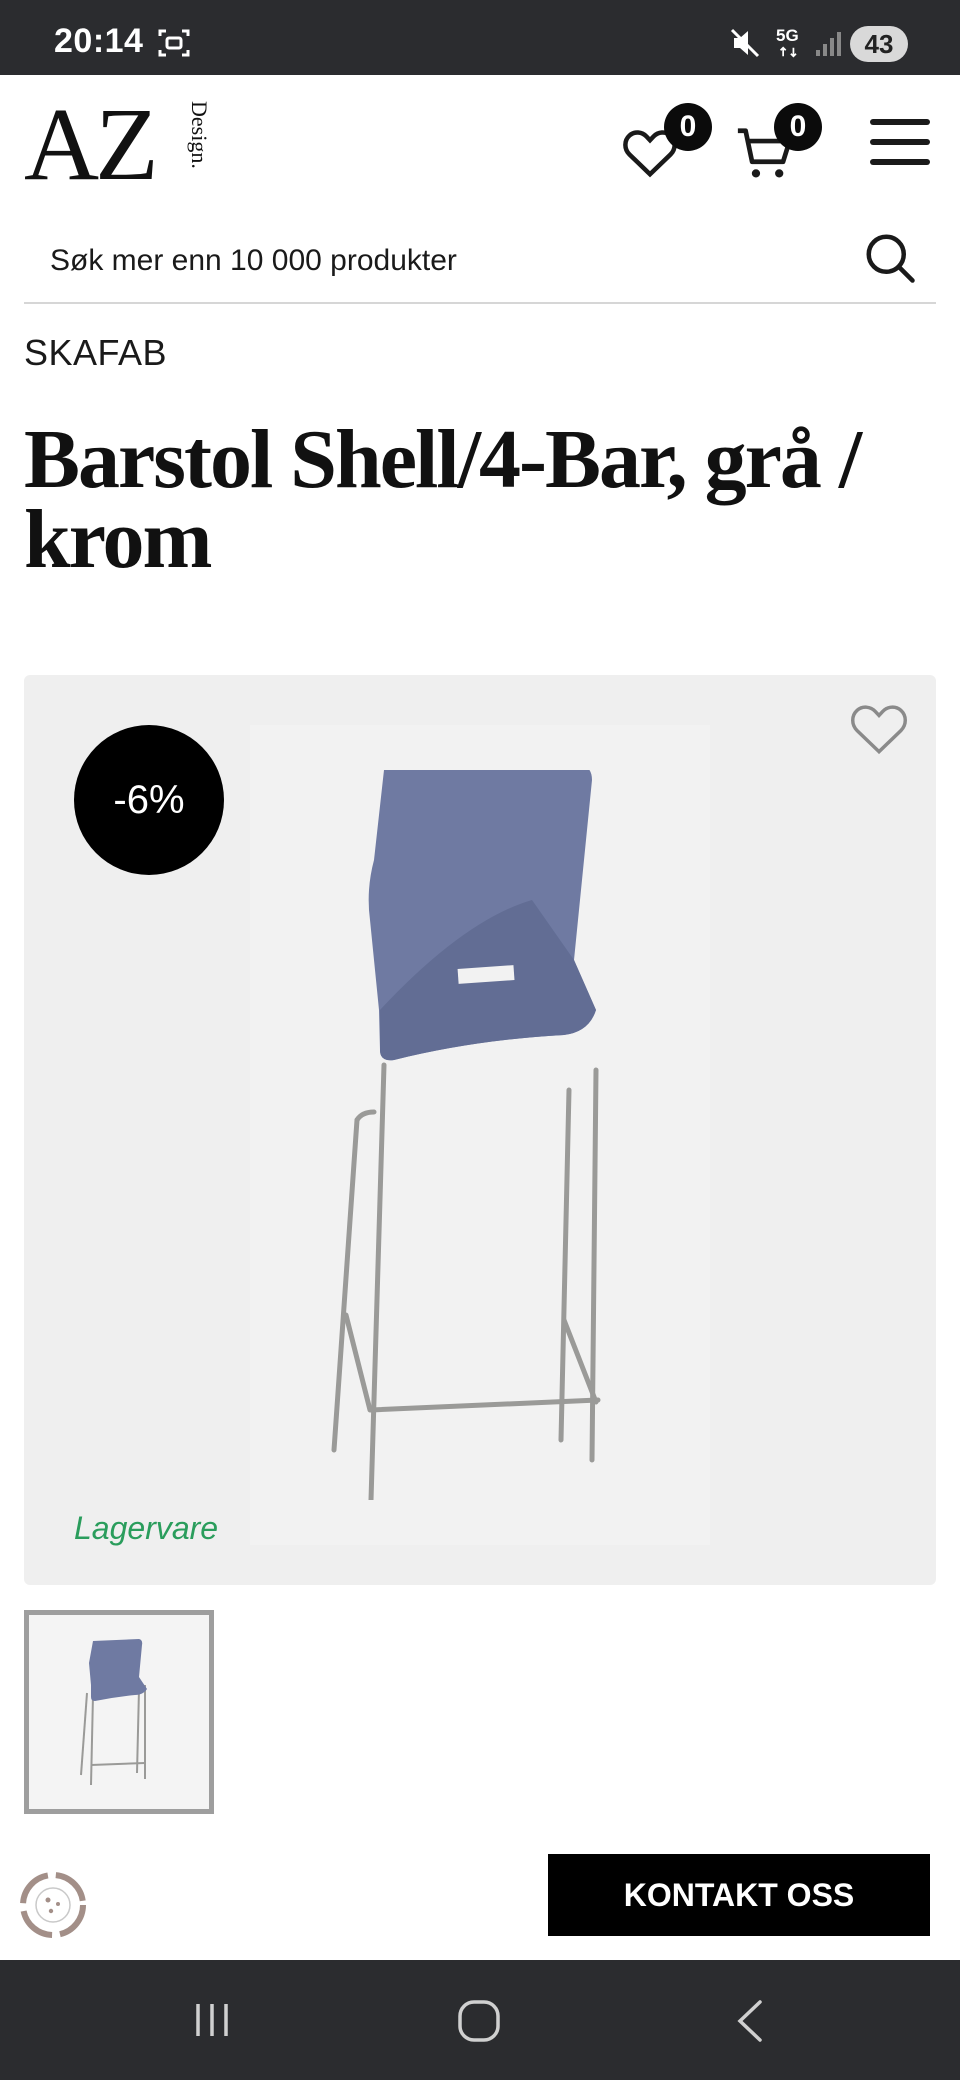  I want to click on search-icon, so click(890, 258).